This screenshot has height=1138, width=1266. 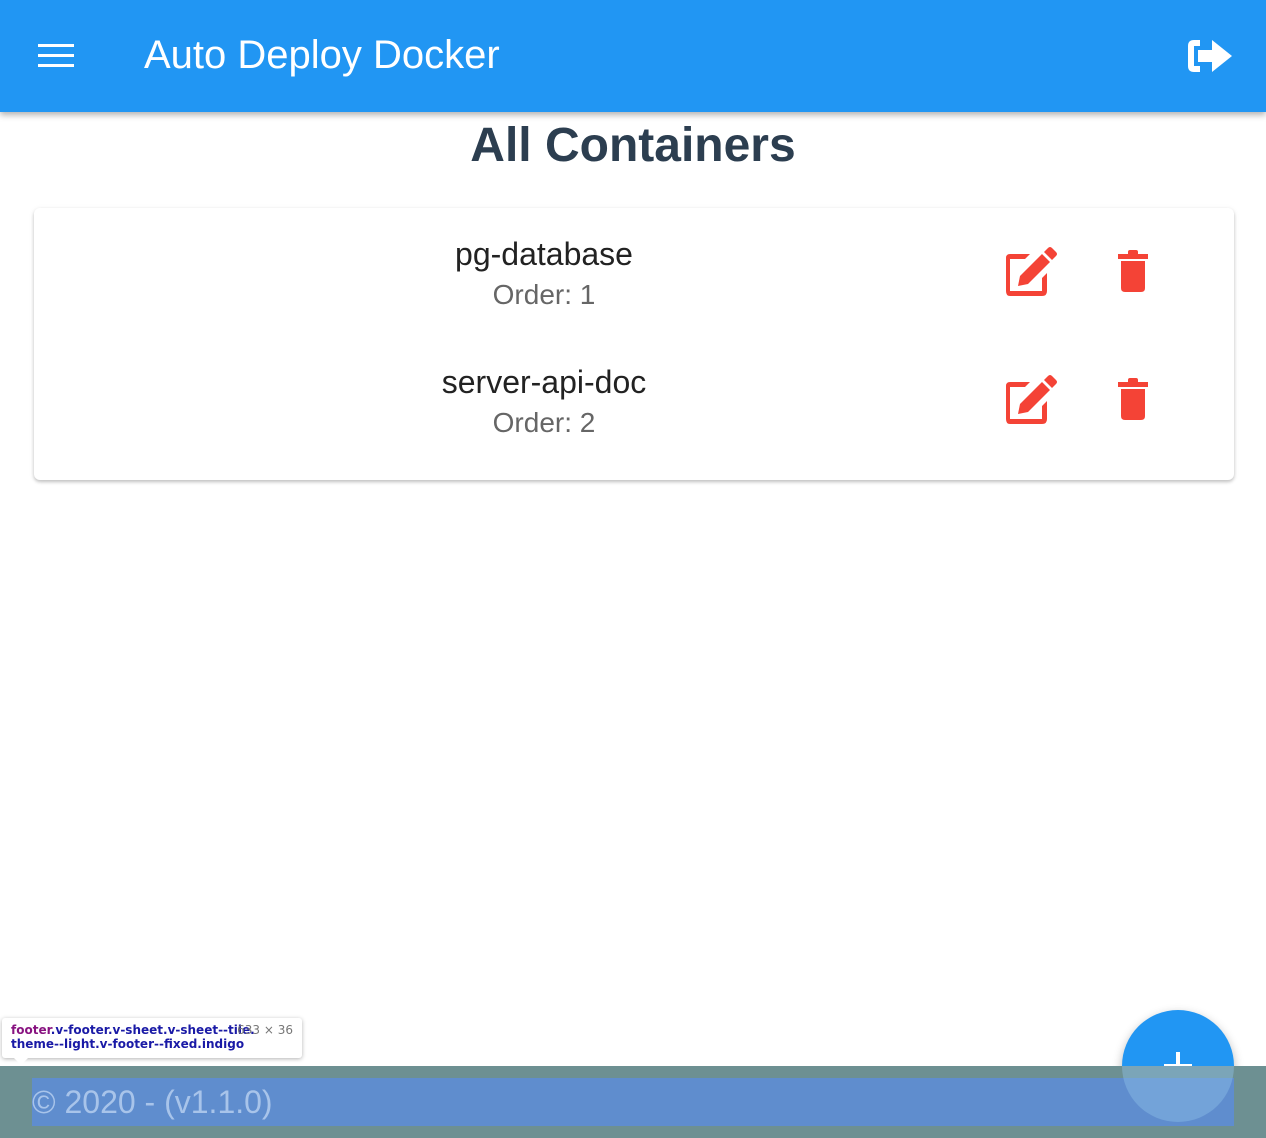 What do you see at coordinates (633, 145) in the screenshot?
I see `page-title: All Containers` at bounding box center [633, 145].